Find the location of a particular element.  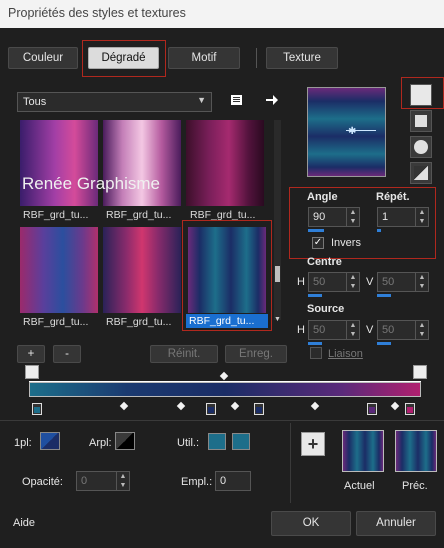

cancel-button: Annuler is located at coordinates (396, 523).